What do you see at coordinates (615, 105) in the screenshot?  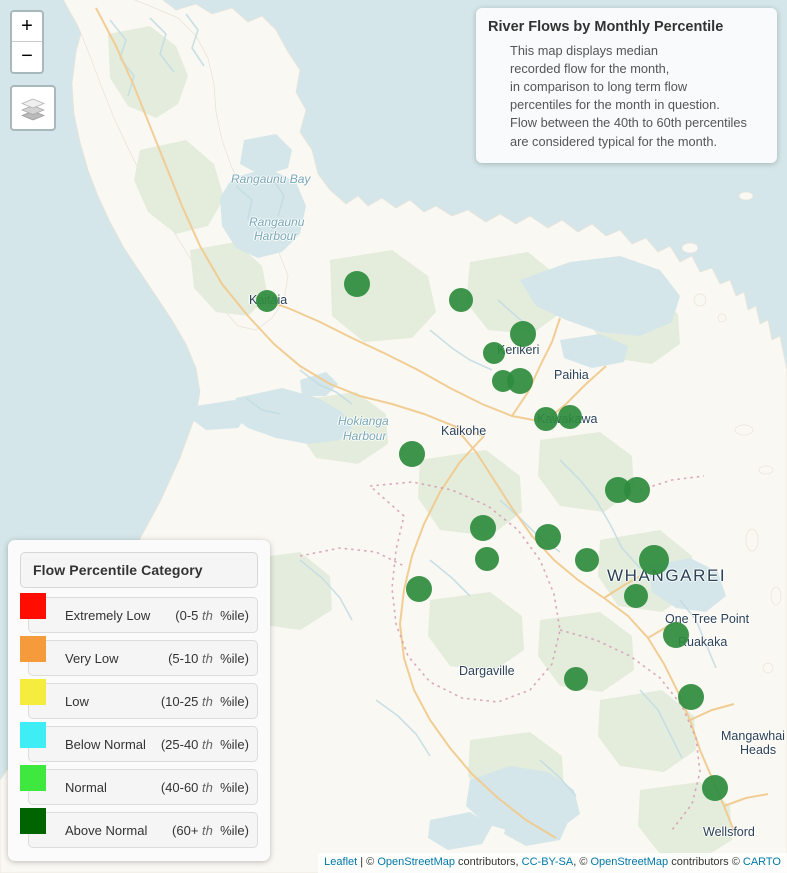 I see `info-panel-line: percentiles for the month in question.` at bounding box center [615, 105].